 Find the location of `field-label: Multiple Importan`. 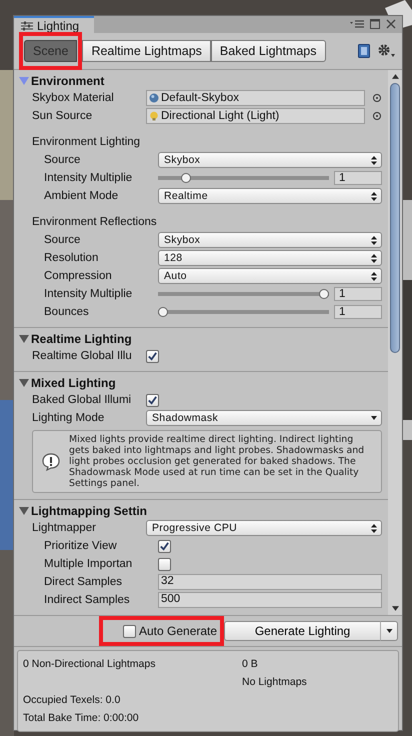

field-label: Multiple Importan is located at coordinates (89, 564).